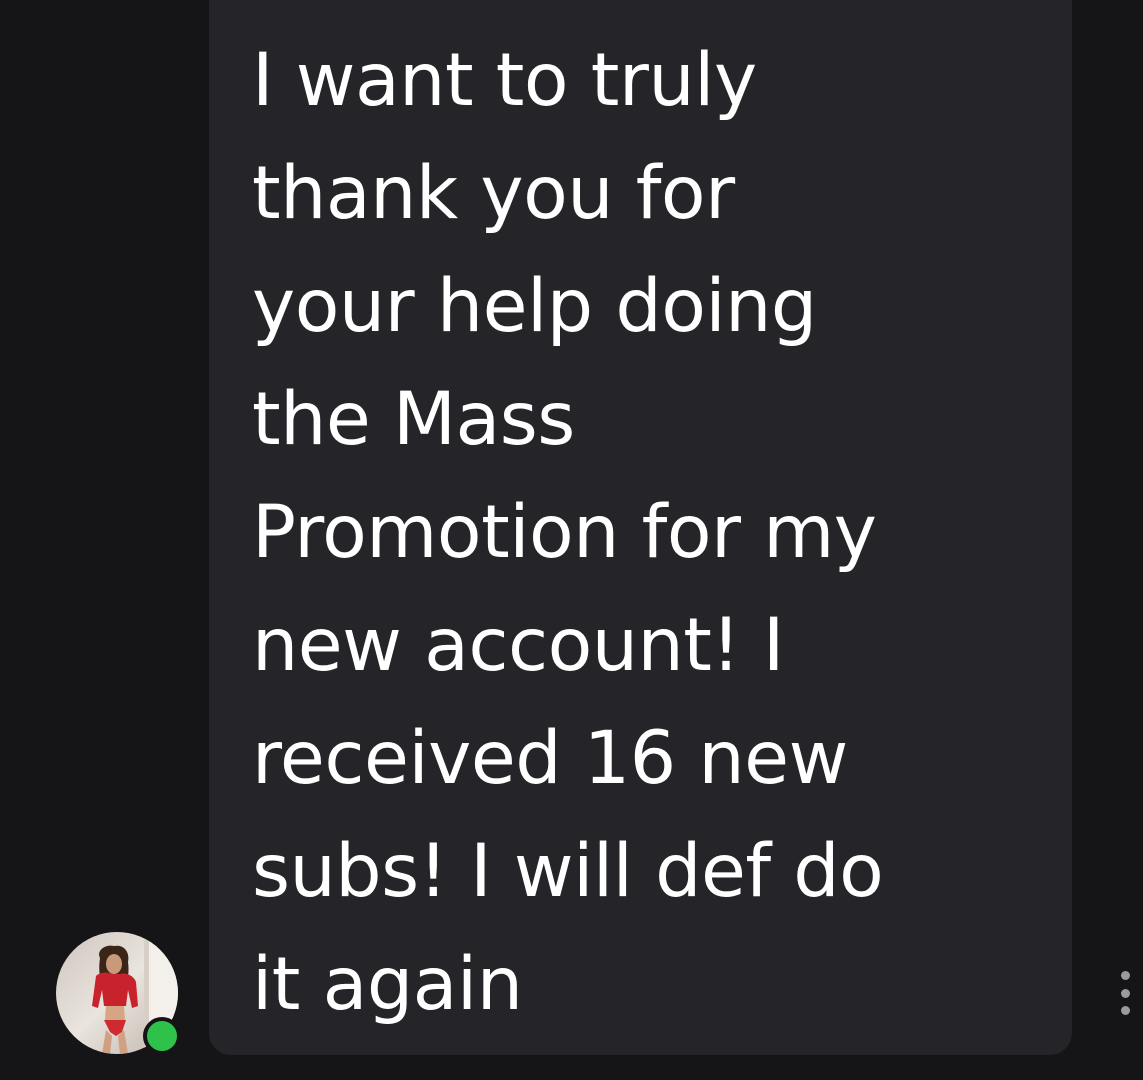  I want to click on message-line: Promotion for my, so click(564, 532).